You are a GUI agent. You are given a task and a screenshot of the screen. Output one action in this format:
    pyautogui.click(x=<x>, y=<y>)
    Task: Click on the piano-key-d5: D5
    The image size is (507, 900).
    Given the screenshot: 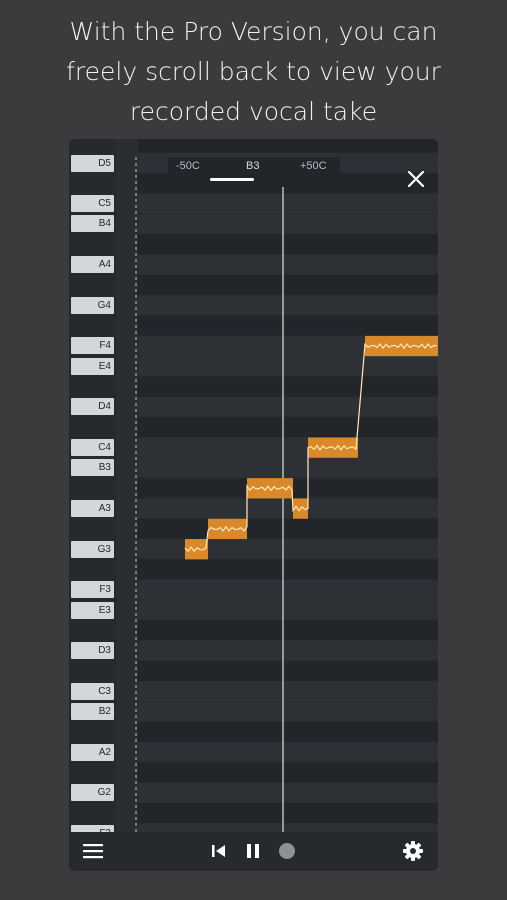 What is the action you would take?
    pyautogui.click(x=92, y=163)
    